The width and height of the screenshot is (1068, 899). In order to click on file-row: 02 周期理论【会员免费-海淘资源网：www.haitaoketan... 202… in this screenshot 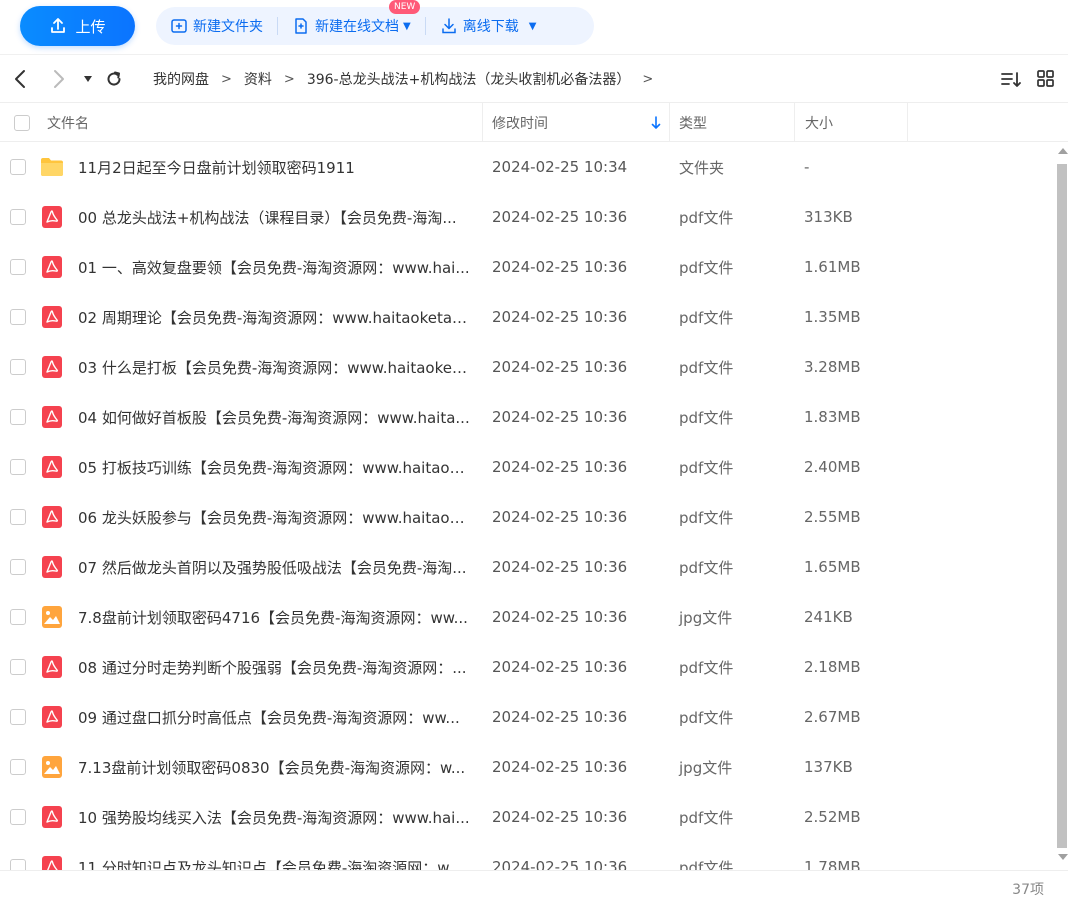, I will do `click(528, 317)`.